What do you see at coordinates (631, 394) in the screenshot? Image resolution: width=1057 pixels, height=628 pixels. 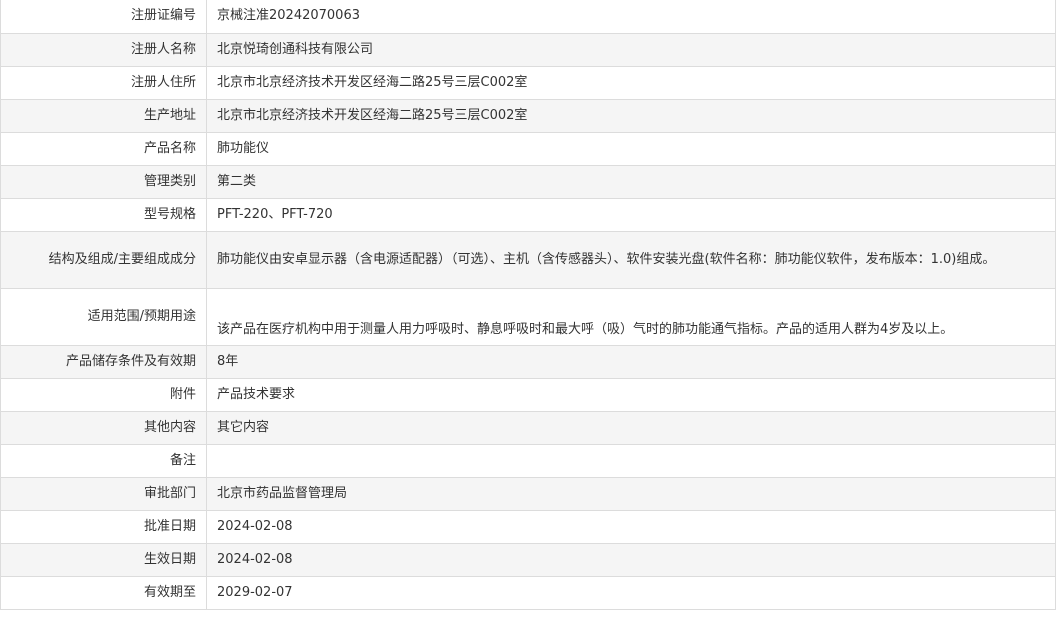 I see `value-attachment: 产品技术要求` at bounding box center [631, 394].